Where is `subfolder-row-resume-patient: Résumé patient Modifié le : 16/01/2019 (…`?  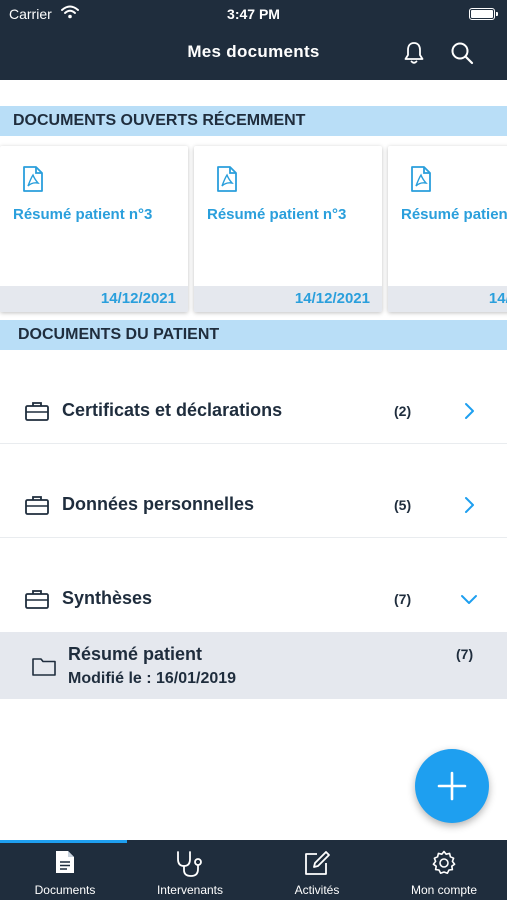
subfolder-row-resume-patient: Résumé patient Modifié le : 16/01/2019 (… is located at coordinates (253, 665).